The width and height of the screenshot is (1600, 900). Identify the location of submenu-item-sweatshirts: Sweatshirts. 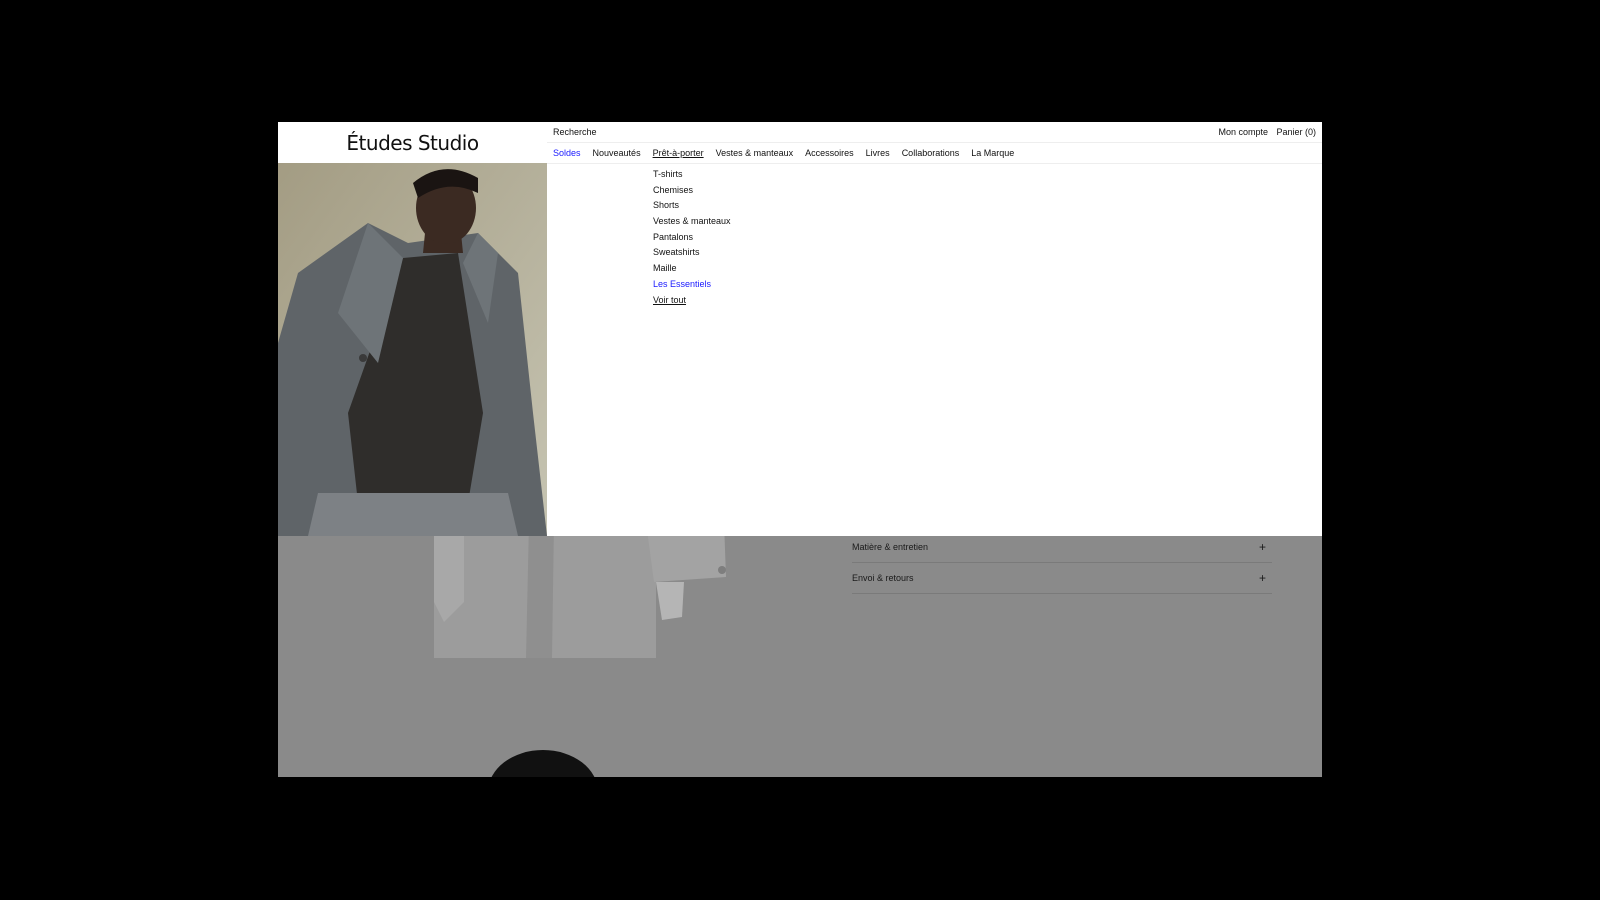
(692, 253).